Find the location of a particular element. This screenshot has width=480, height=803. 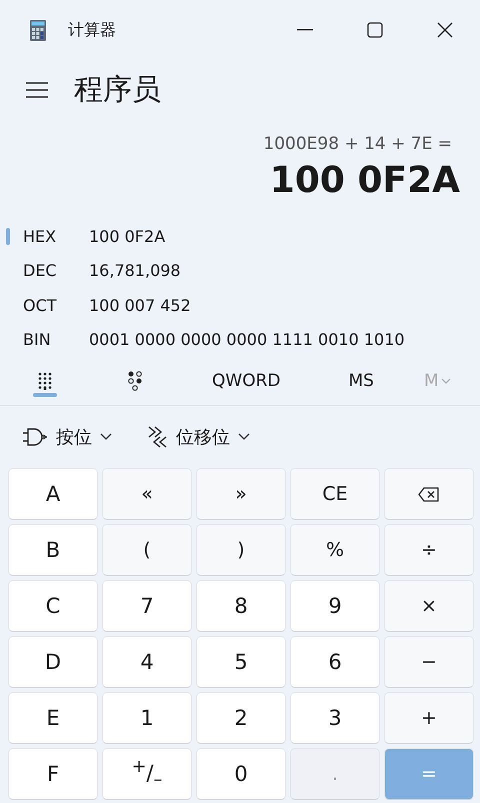

key-button: A is located at coordinates (53, 494).